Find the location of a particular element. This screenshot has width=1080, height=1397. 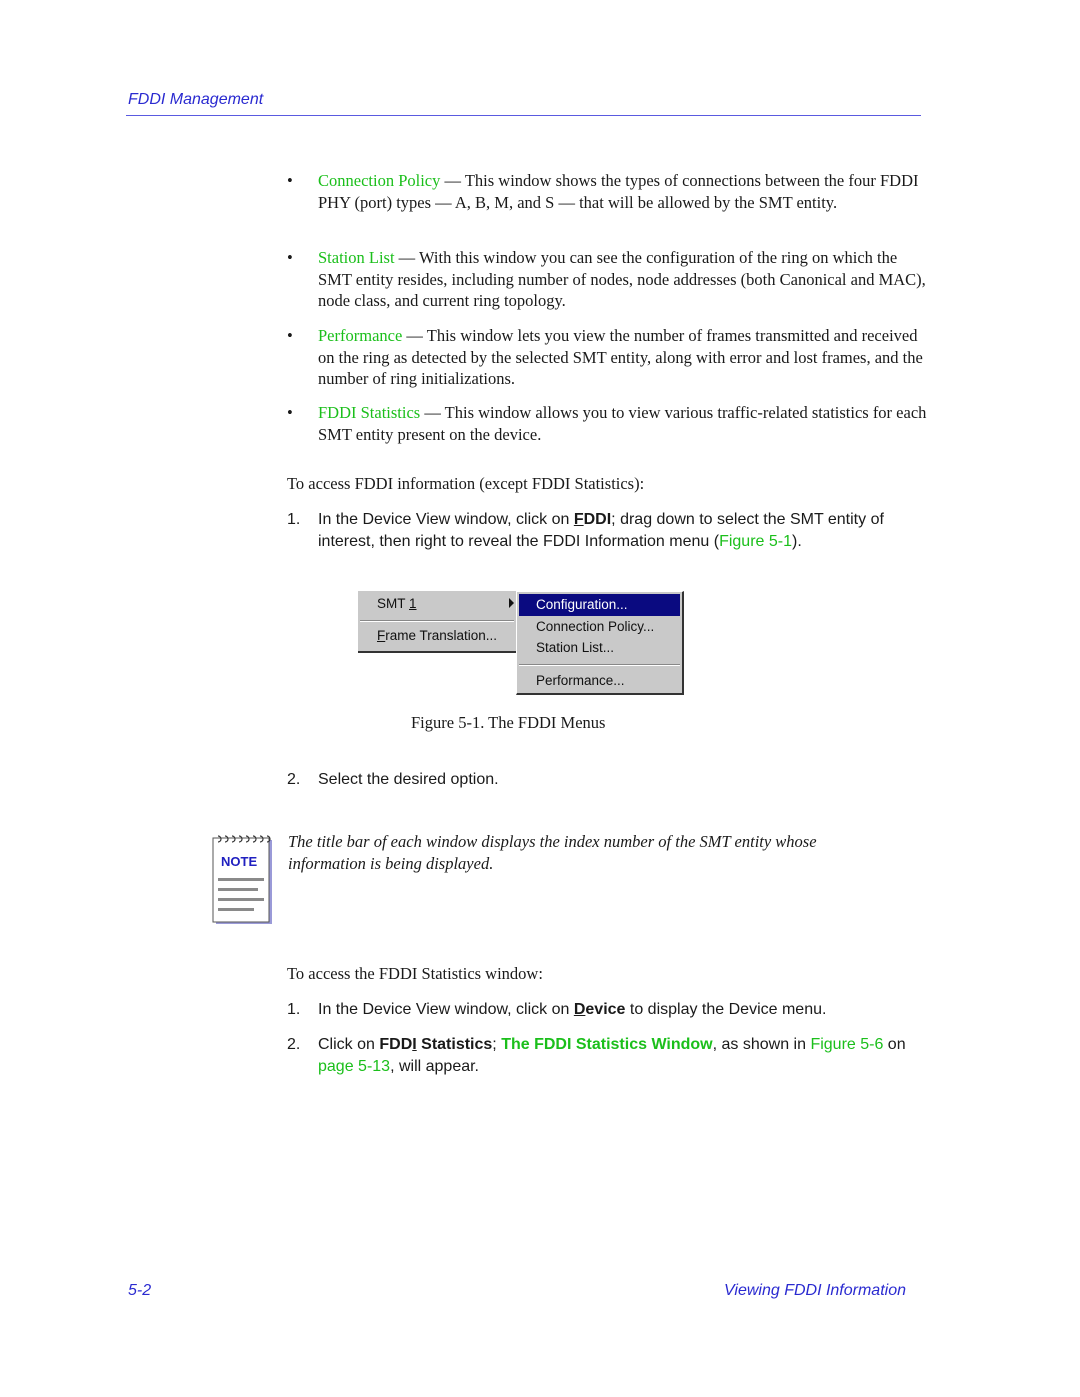

step-text: ). is located at coordinates (797, 541).